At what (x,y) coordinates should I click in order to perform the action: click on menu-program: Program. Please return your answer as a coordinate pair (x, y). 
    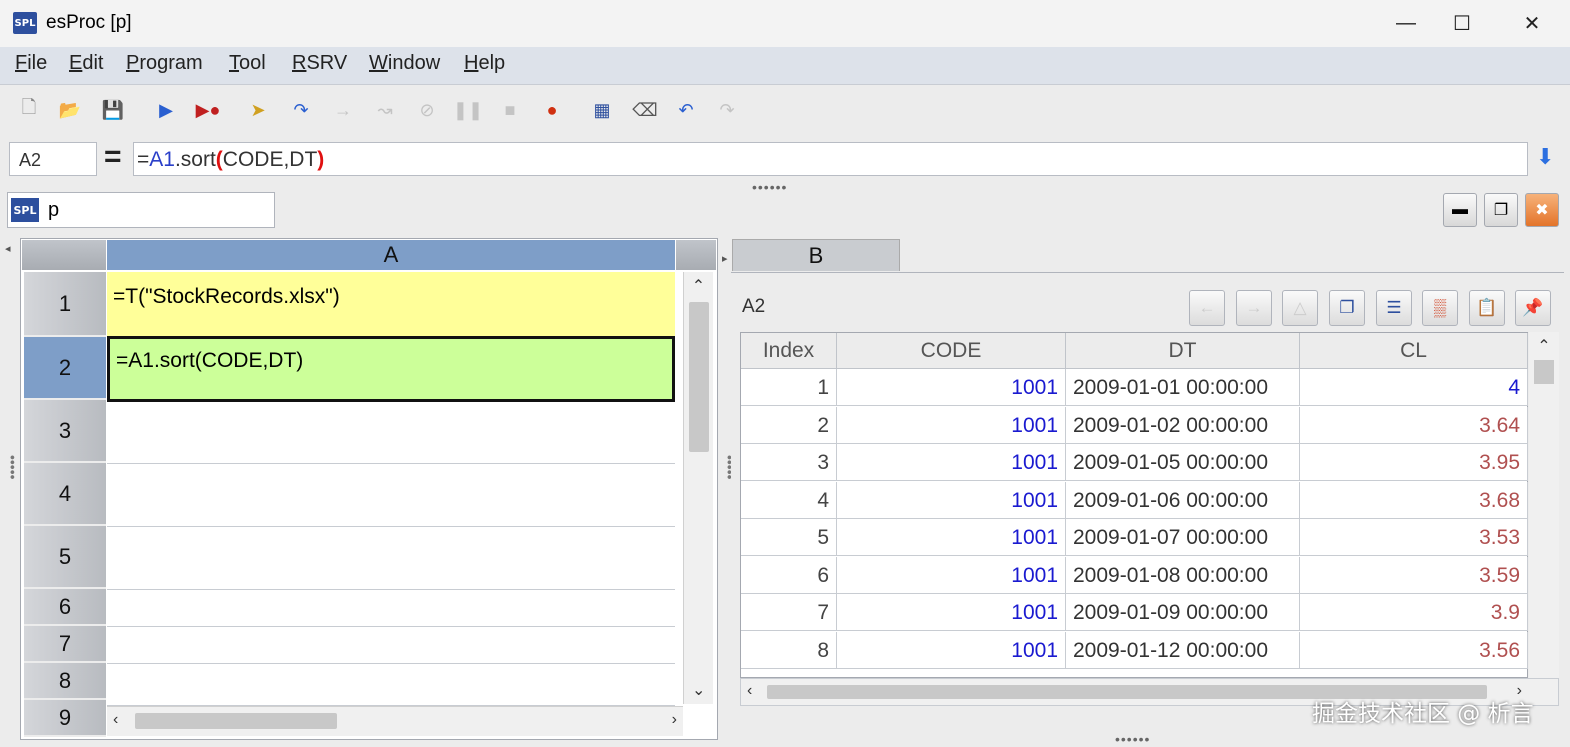
    Looking at the image, I should click on (164, 63).